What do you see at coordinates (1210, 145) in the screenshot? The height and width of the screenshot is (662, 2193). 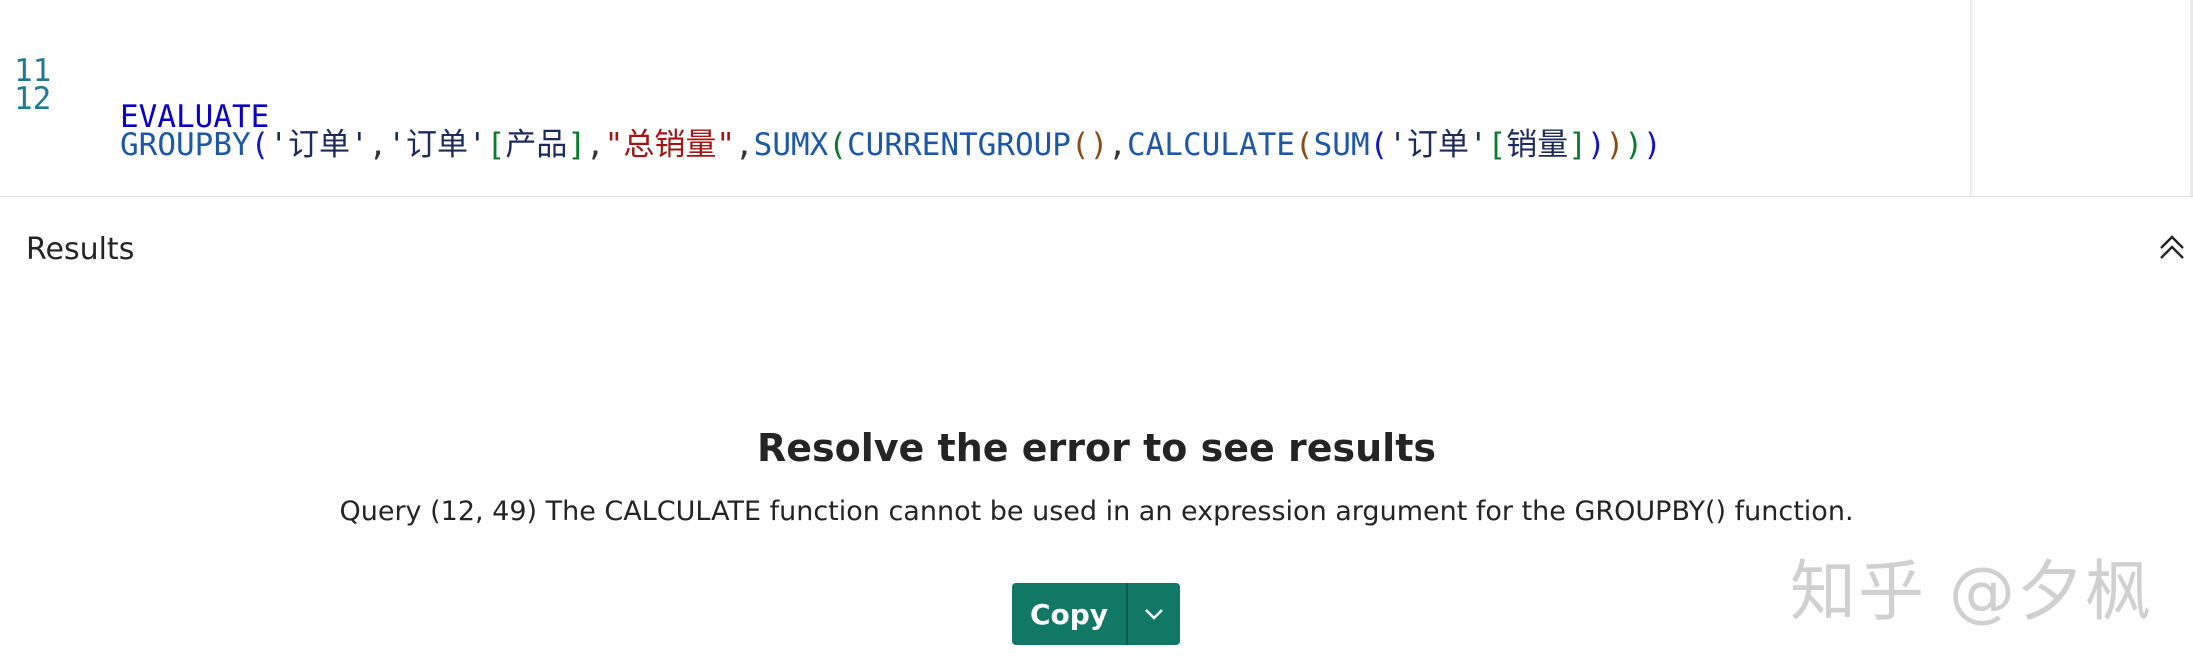 I see `function-token: CALCULATE` at bounding box center [1210, 145].